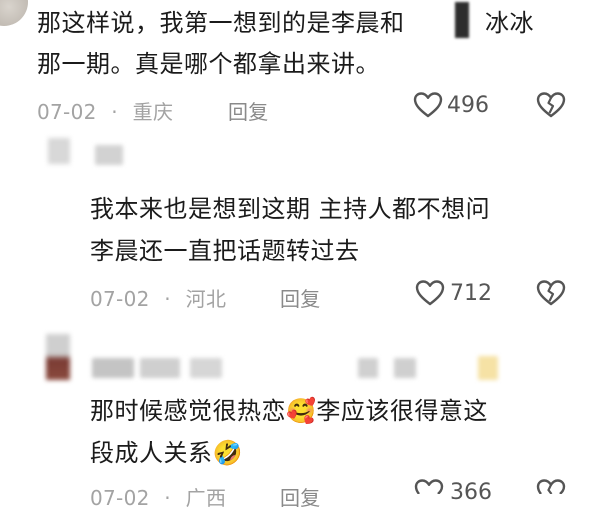 Image resolution: width=600 pixels, height=511 pixels. Describe the element at coordinates (402, 411) in the screenshot. I see `comment-line: 李应该很得意这` at that location.